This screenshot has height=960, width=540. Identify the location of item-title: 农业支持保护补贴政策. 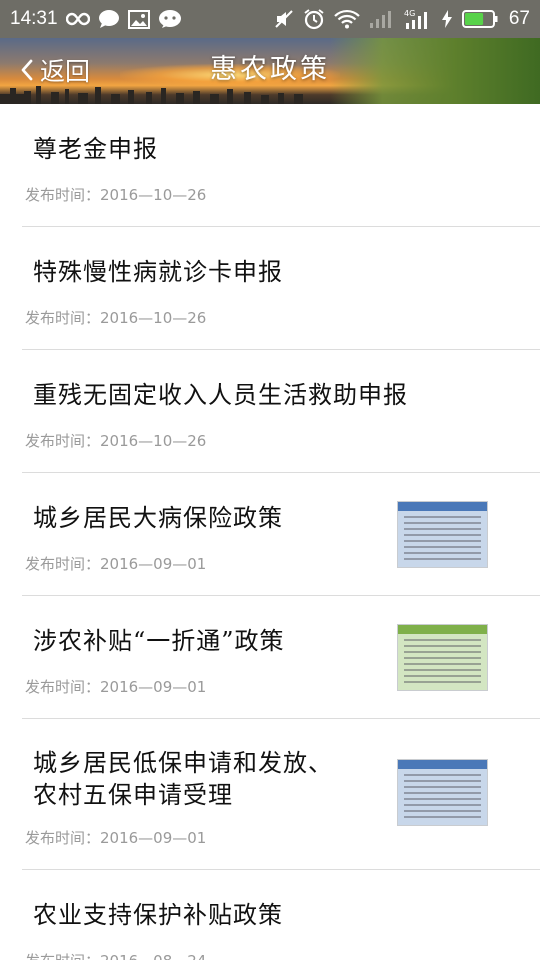
(158, 915).